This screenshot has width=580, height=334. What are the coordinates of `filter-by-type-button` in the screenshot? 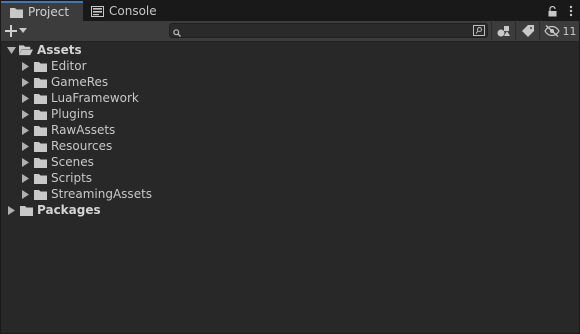 It's located at (503, 31).